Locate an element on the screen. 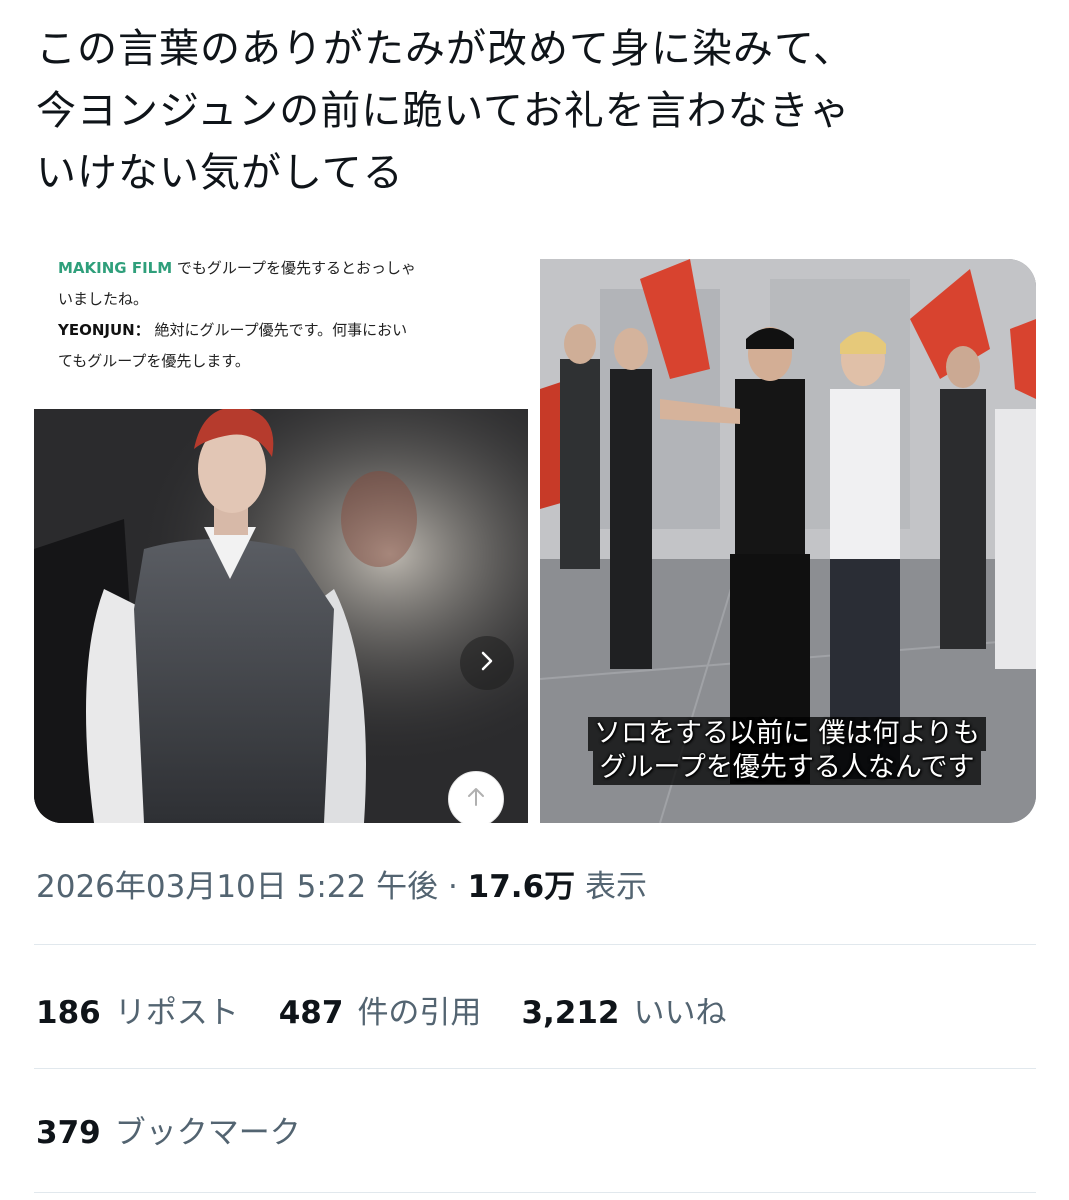 Image resolution: width=1069 pixels, height=1200 pixels. likes-count: 3,212 is located at coordinates (570, 1013).